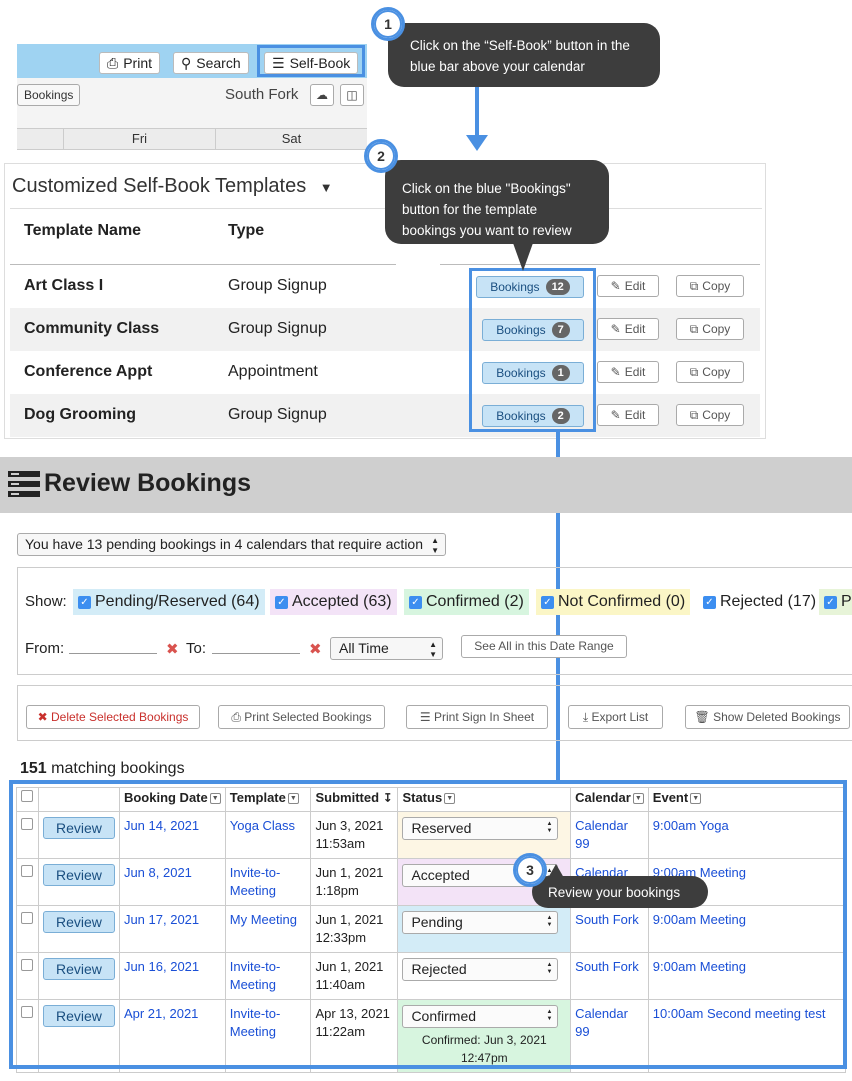  I want to click on step-badge-2: 2, so click(381, 156).